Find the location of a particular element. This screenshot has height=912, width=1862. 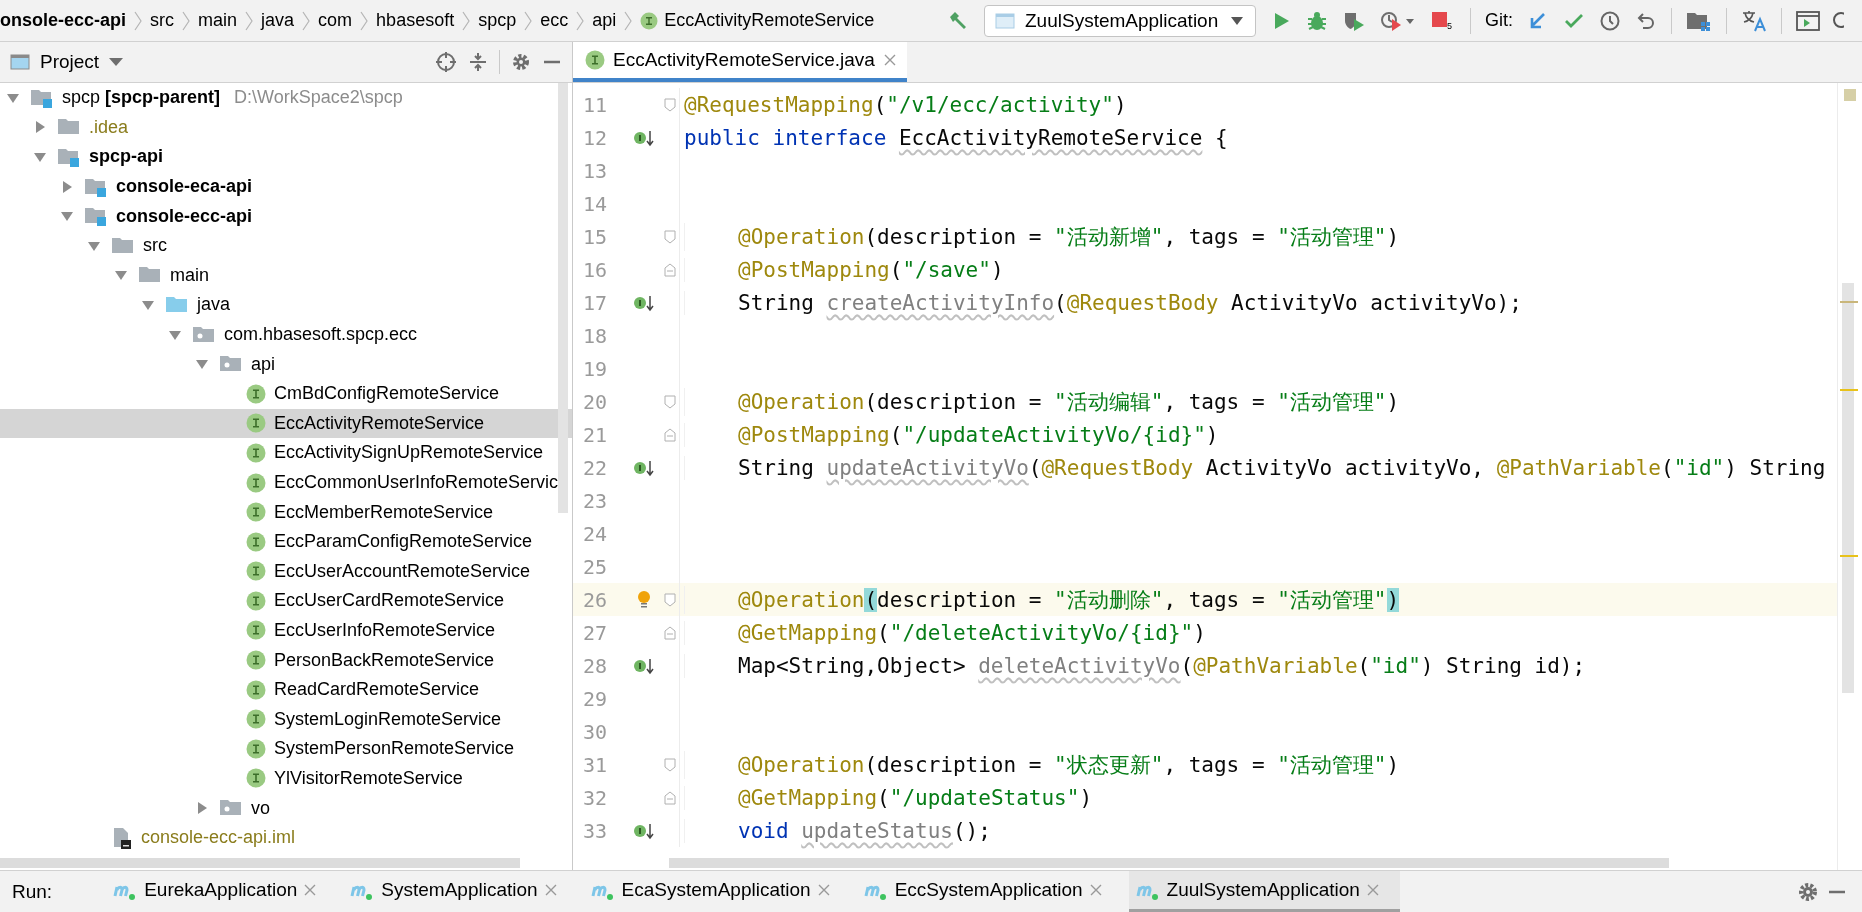

tree-item: java is located at coordinates (286, 305).